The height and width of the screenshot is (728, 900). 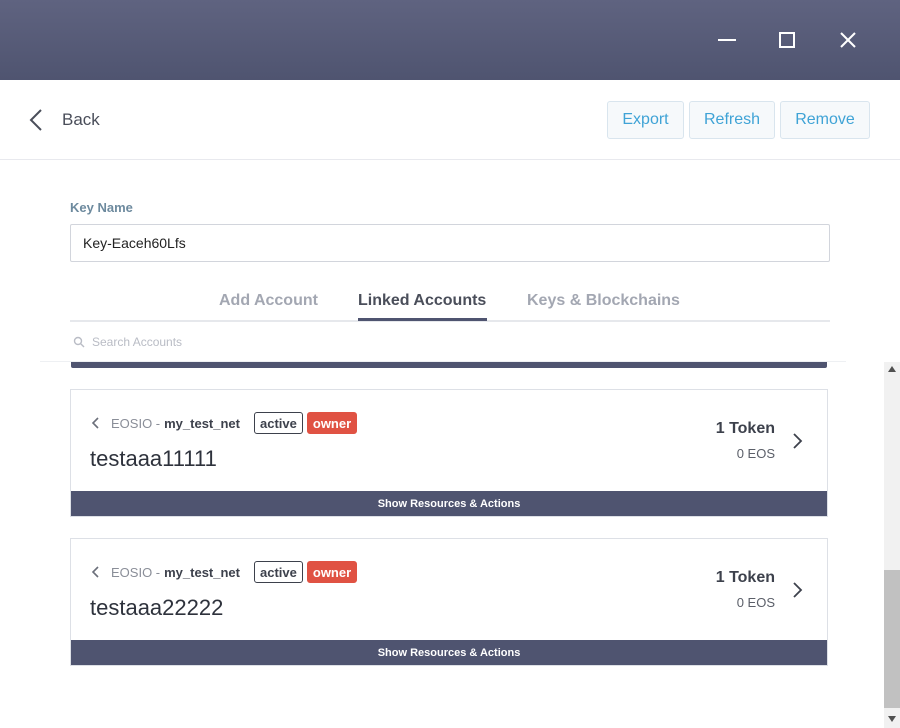 I want to click on back-button: Back, so click(x=64, y=120).